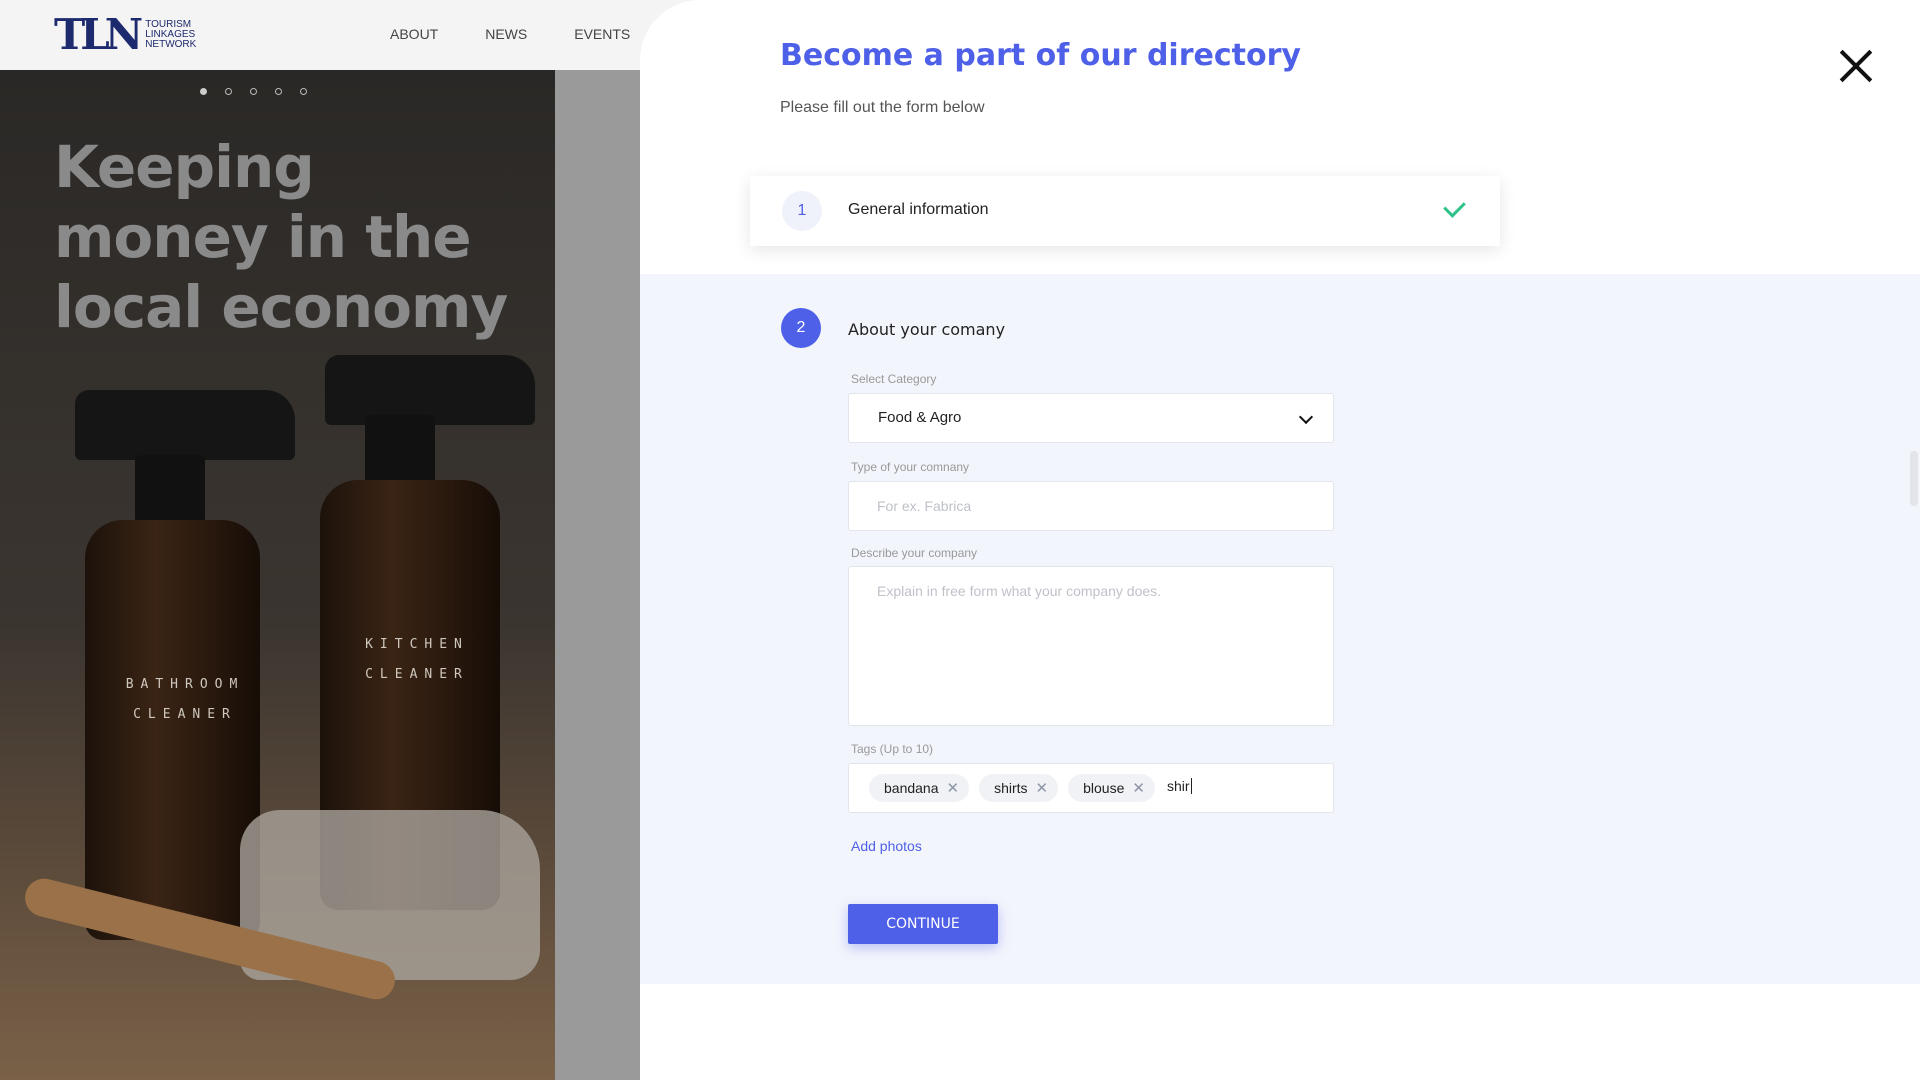 The image size is (1920, 1080). What do you see at coordinates (170, 35) in the screenshot?
I see `logo-text: TOURISM LINKAGES NETWORK` at bounding box center [170, 35].